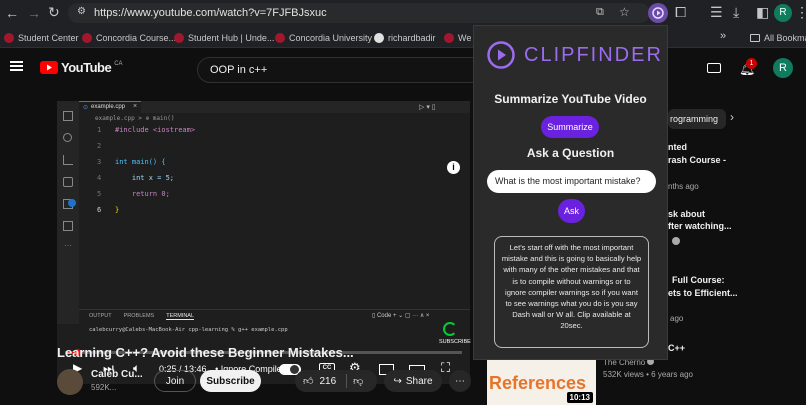 Image resolution: width=806 pixels, height=405 pixels. I want to click on like-dislike-group: 👍︎ 216 👎︎, so click(336, 381).